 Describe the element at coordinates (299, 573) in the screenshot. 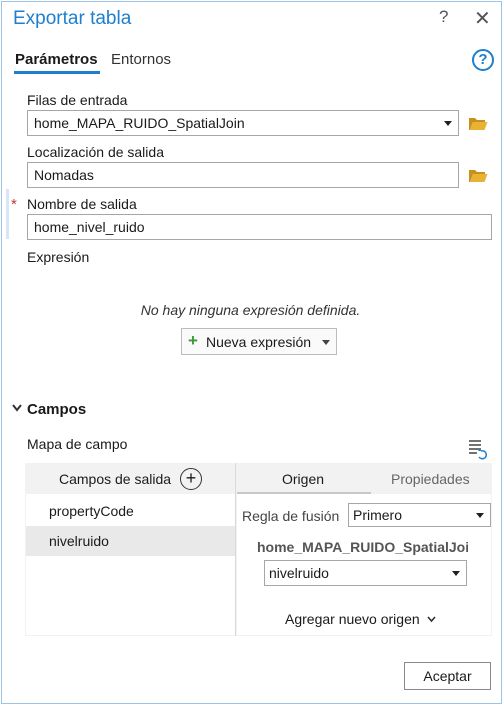

I see `source-field-value: nivelruido` at that location.